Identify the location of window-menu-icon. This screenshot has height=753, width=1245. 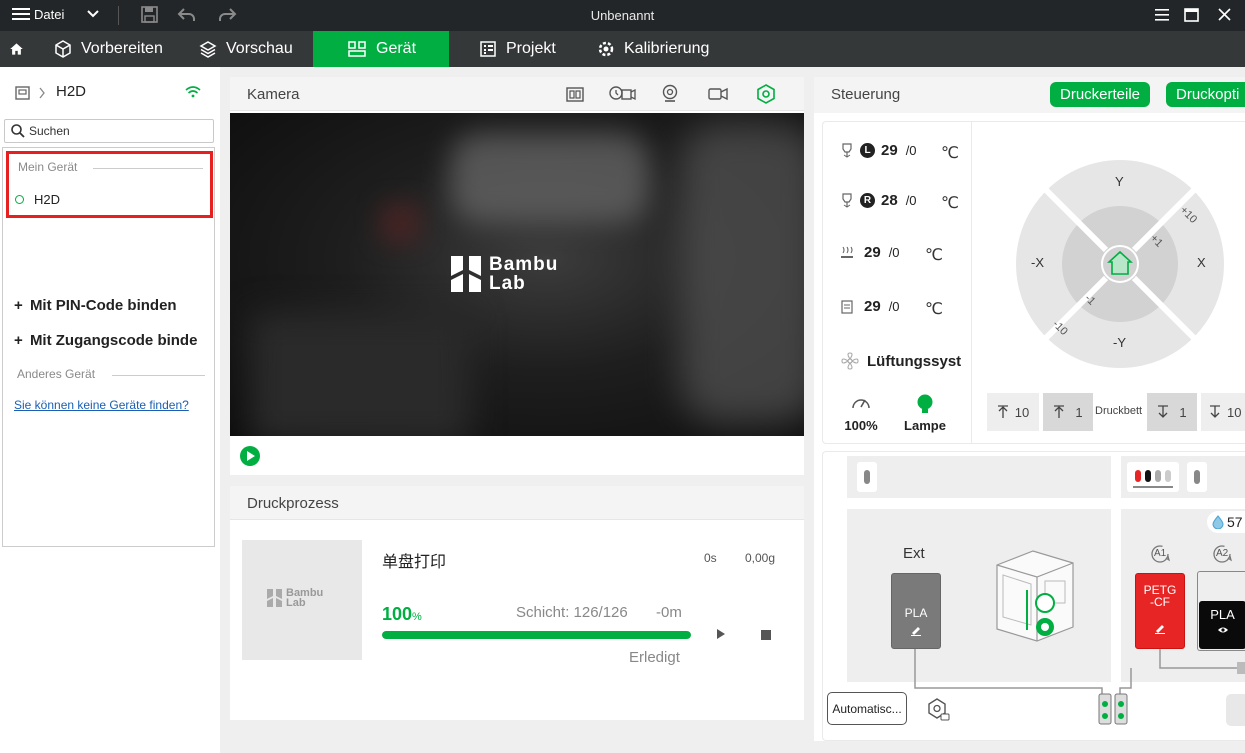
(1163, 15).